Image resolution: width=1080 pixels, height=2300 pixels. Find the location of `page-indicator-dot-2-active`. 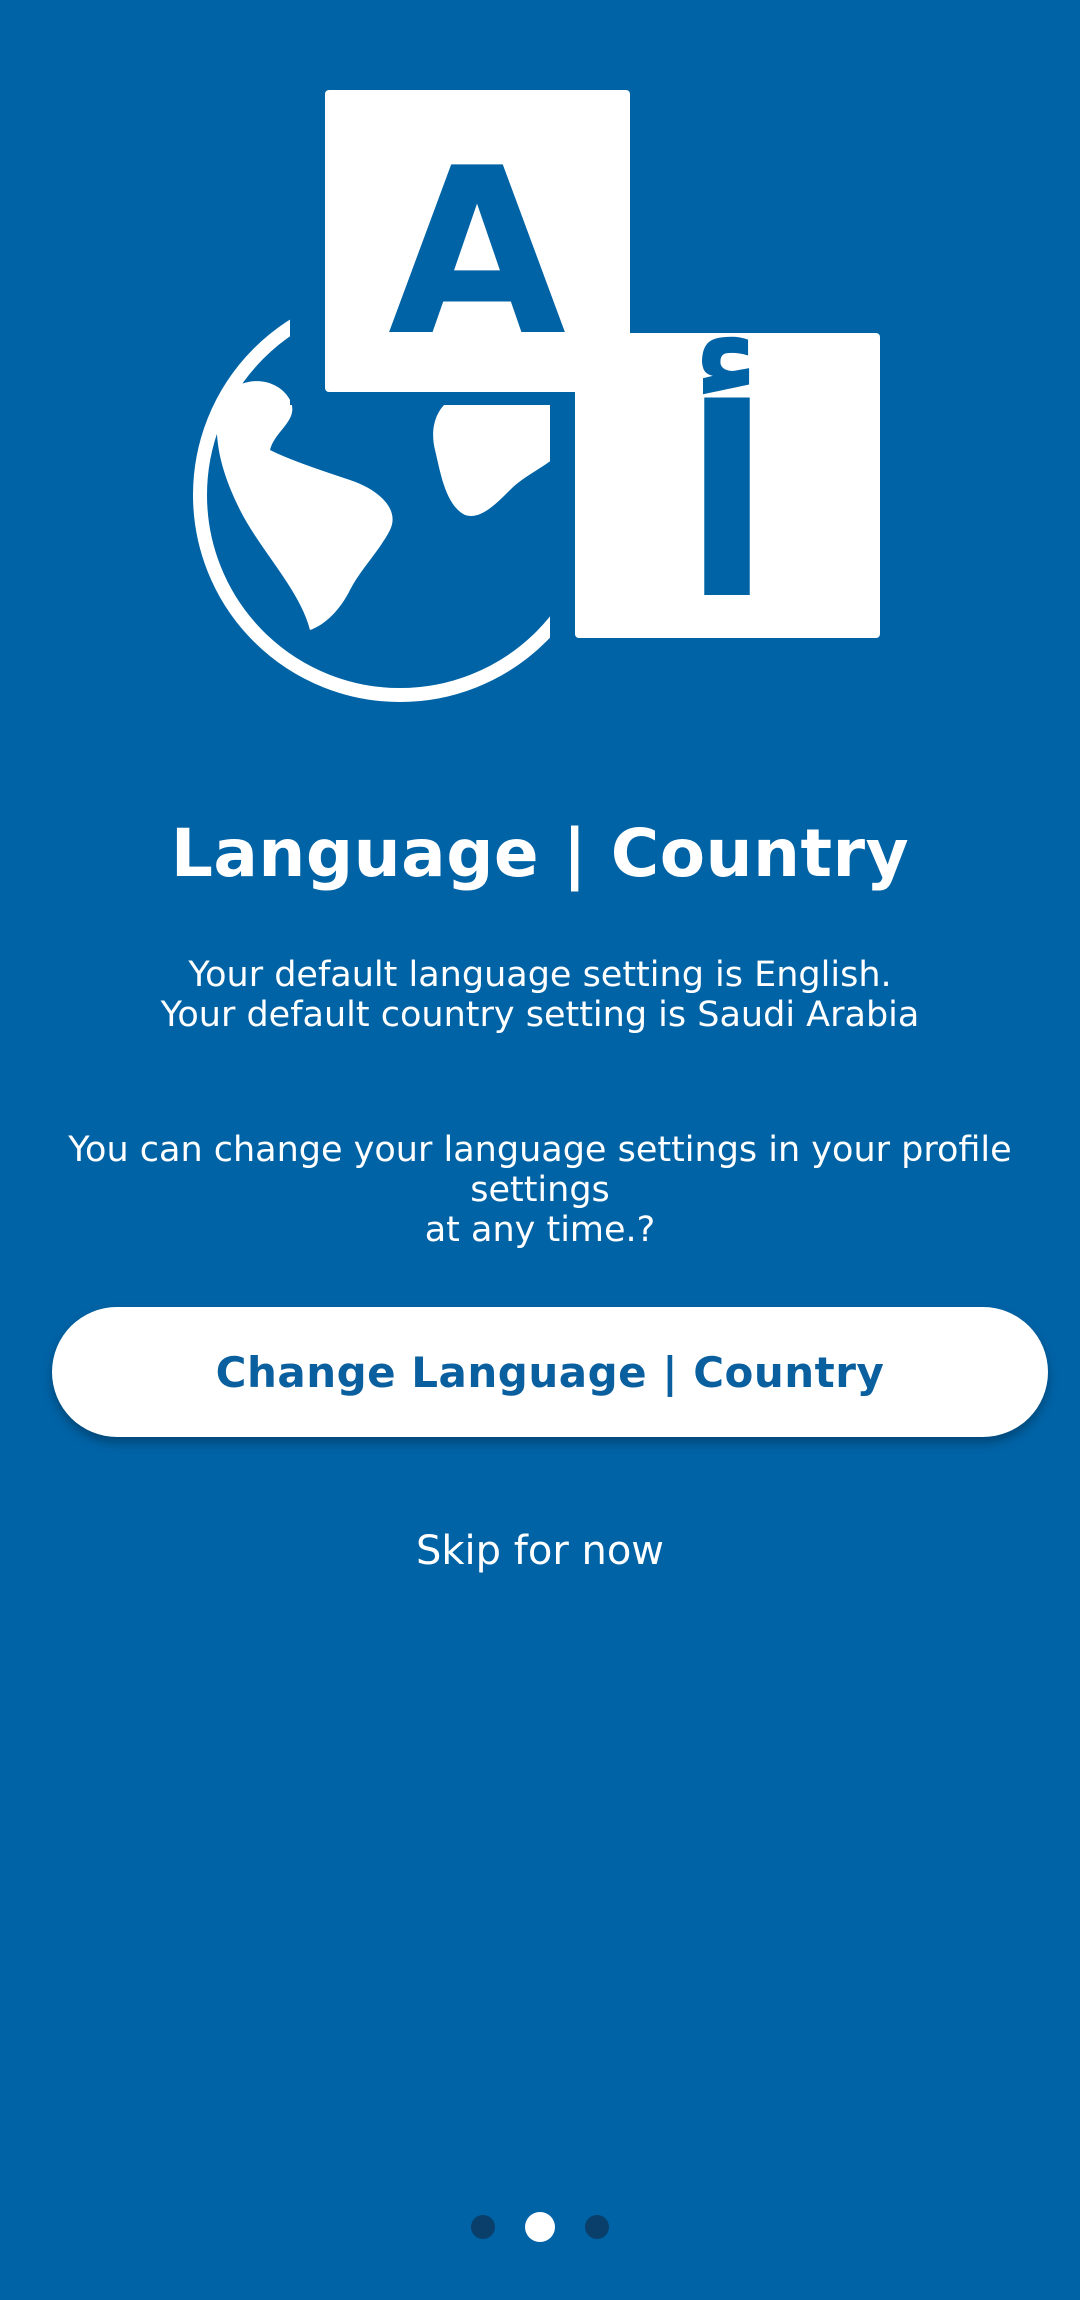

page-indicator-dot-2-active is located at coordinates (540, 2227).